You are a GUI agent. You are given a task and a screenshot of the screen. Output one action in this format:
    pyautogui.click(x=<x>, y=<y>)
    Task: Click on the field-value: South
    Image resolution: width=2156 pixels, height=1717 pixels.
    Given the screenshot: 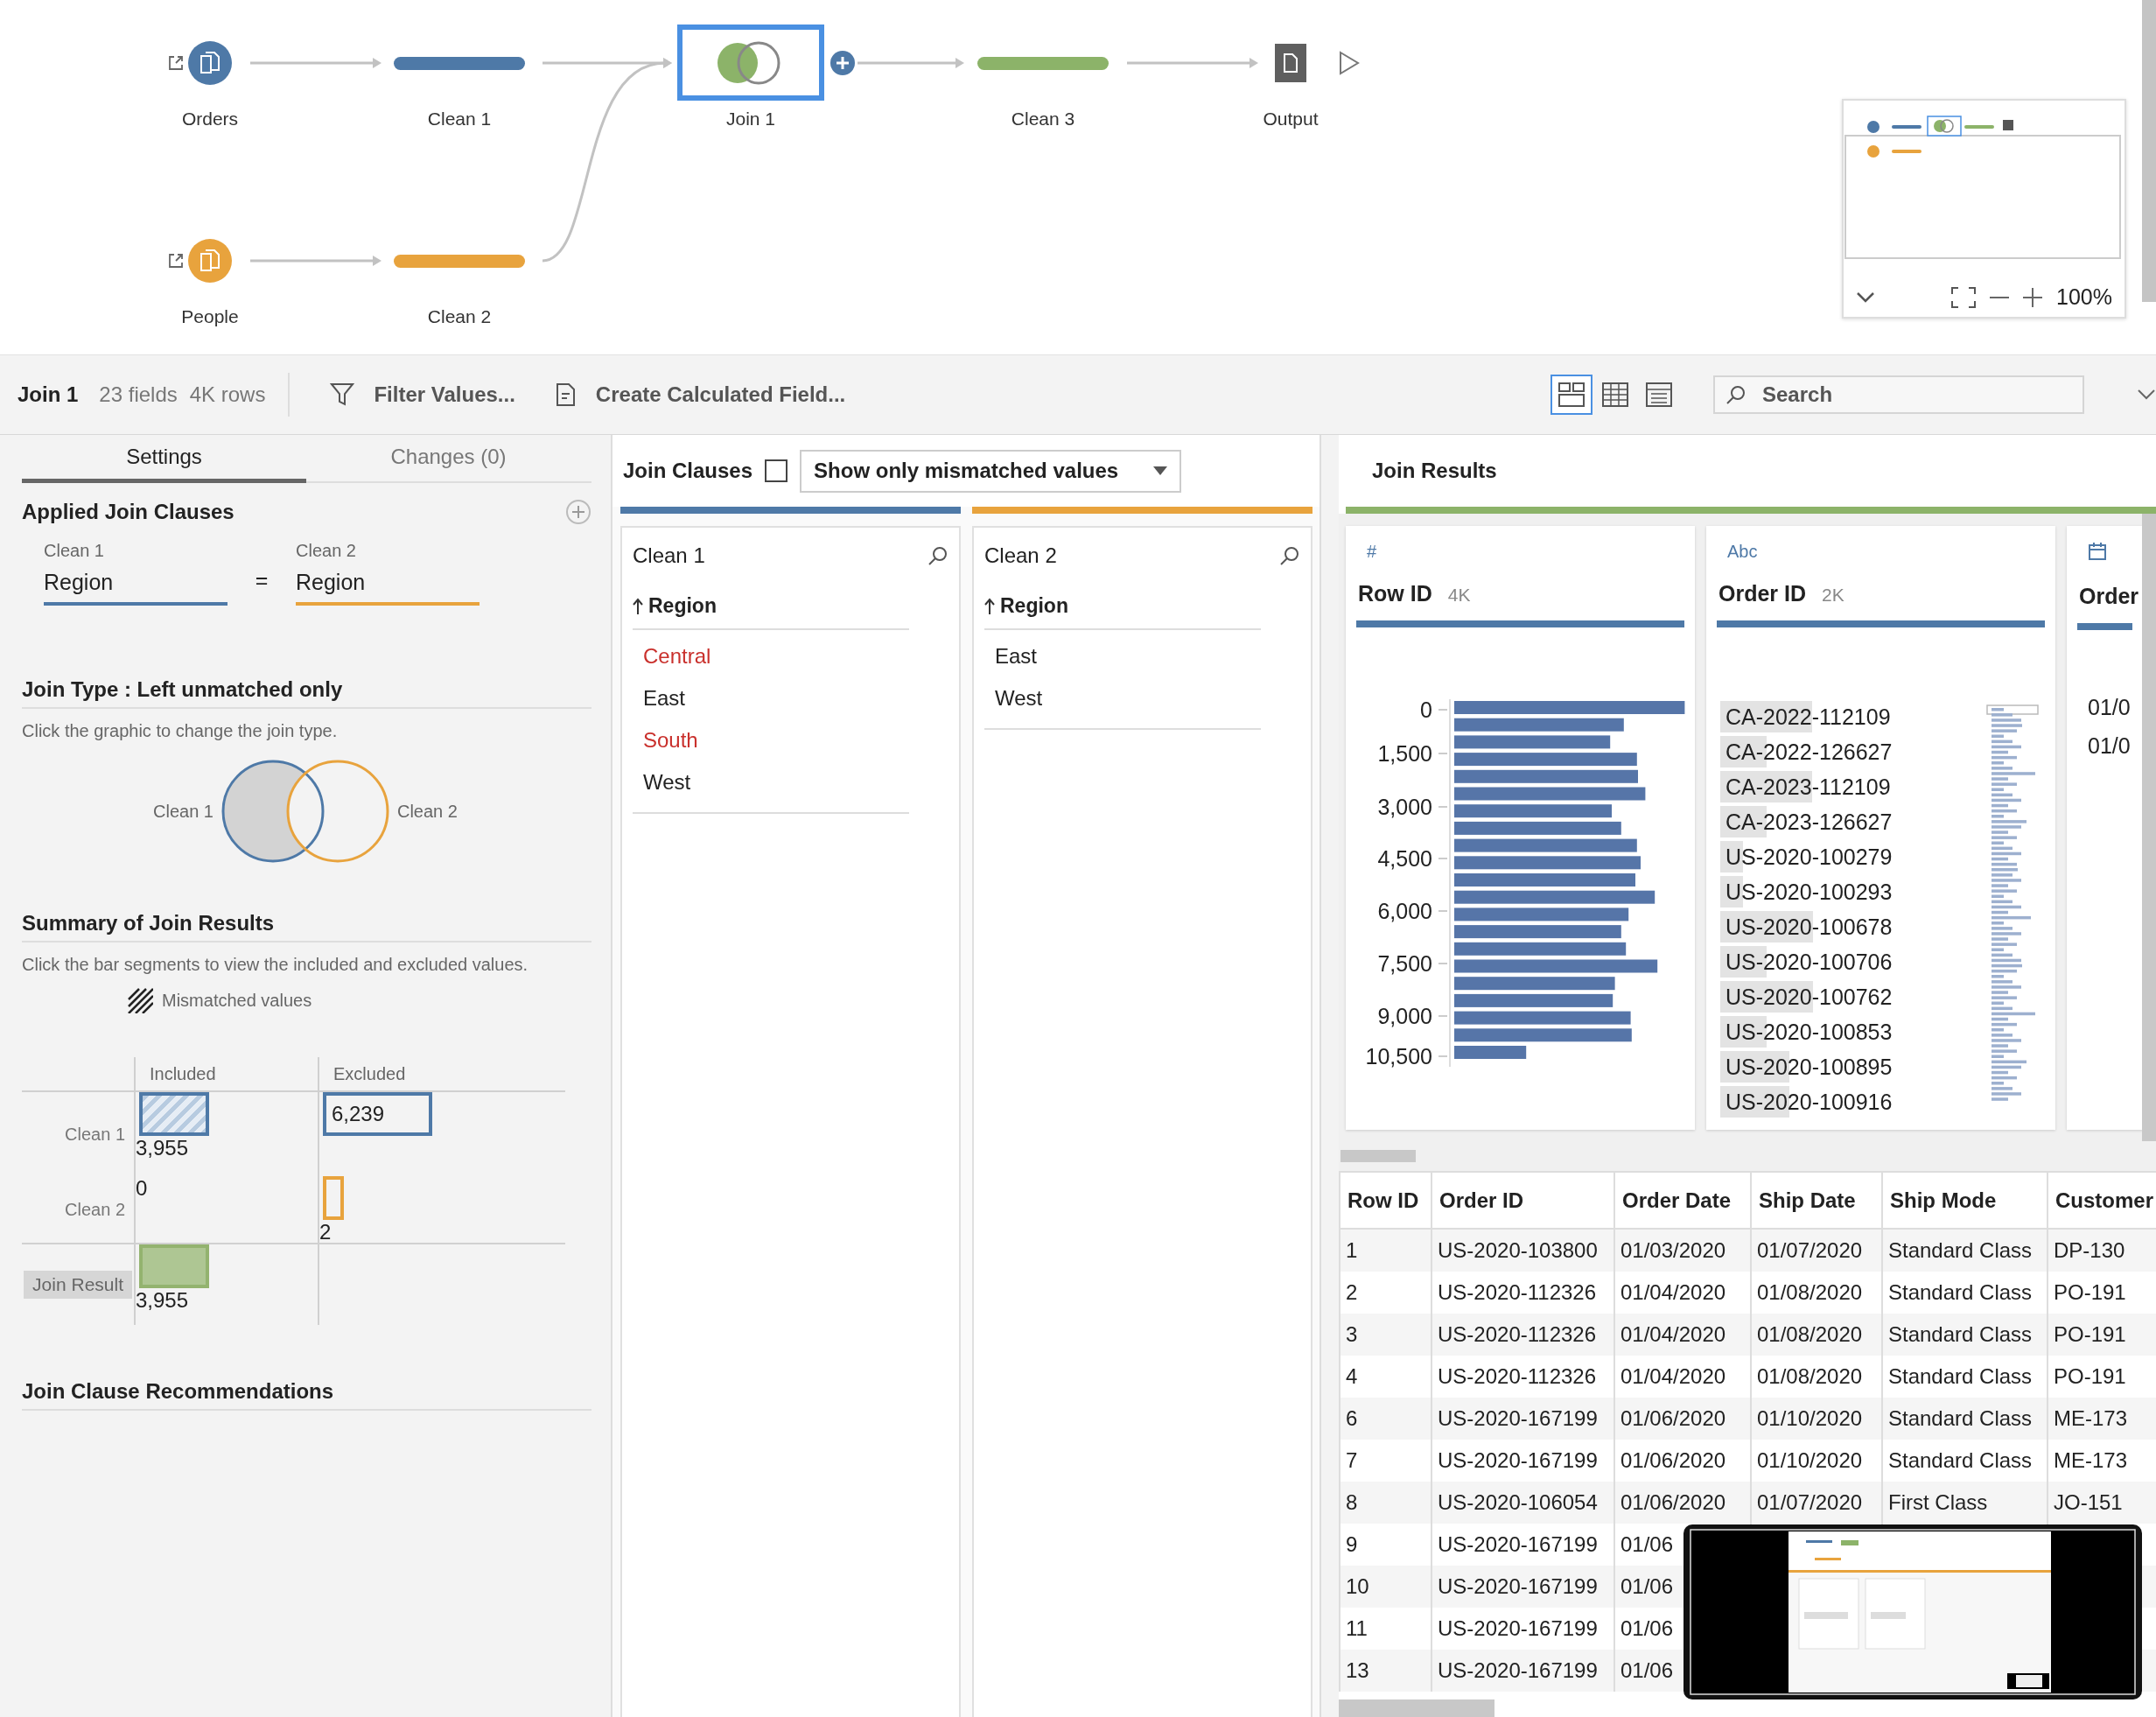 What is the action you would take?
    pyautogui.click(x=771, y=740)
    